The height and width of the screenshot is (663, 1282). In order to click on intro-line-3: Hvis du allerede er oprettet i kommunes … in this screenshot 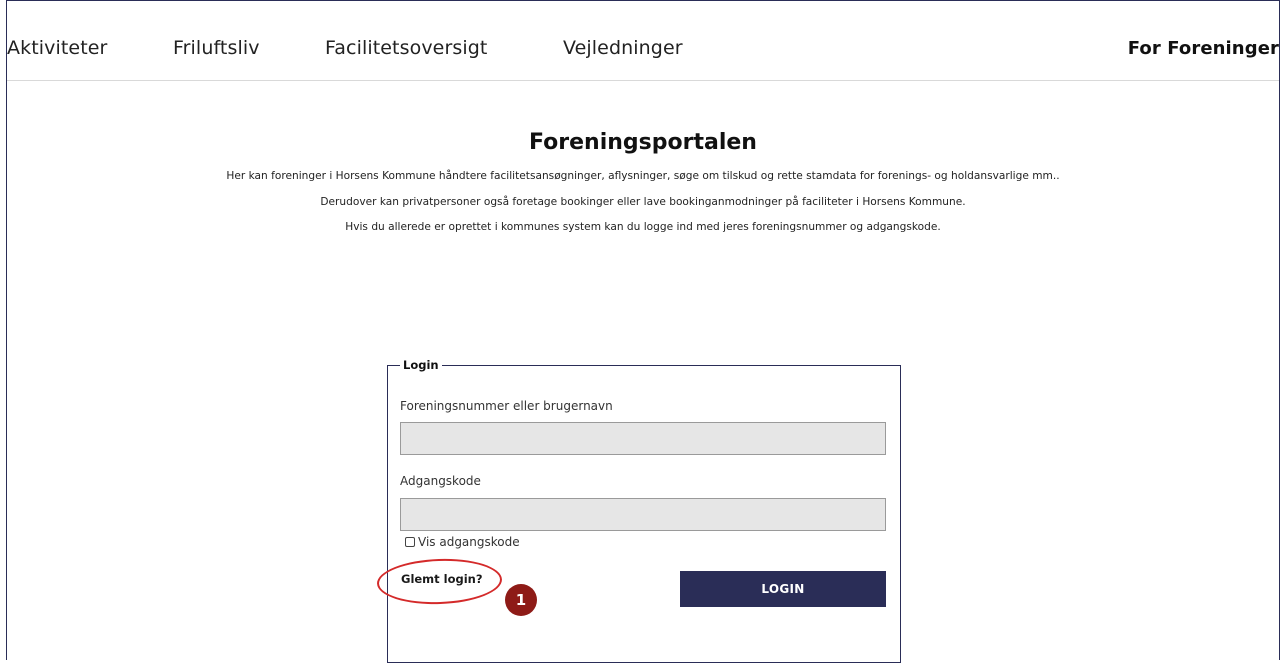, I will do `click(643, 227)`.